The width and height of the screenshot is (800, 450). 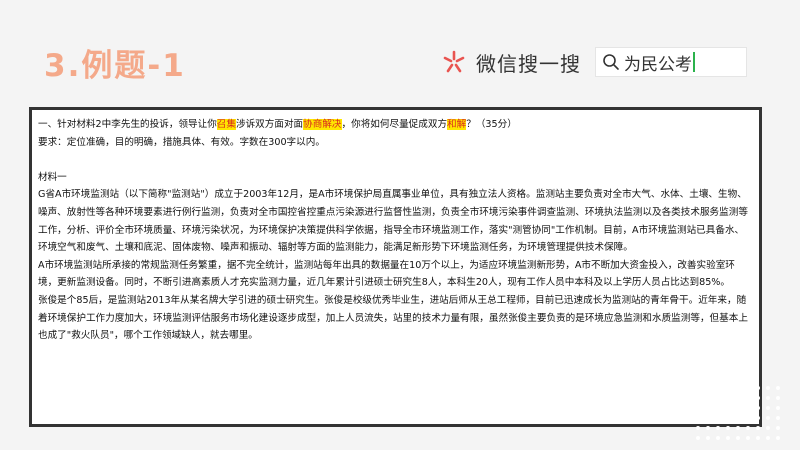 I want to click on highlight-keyword: 和解, so click(x=457, y=124).